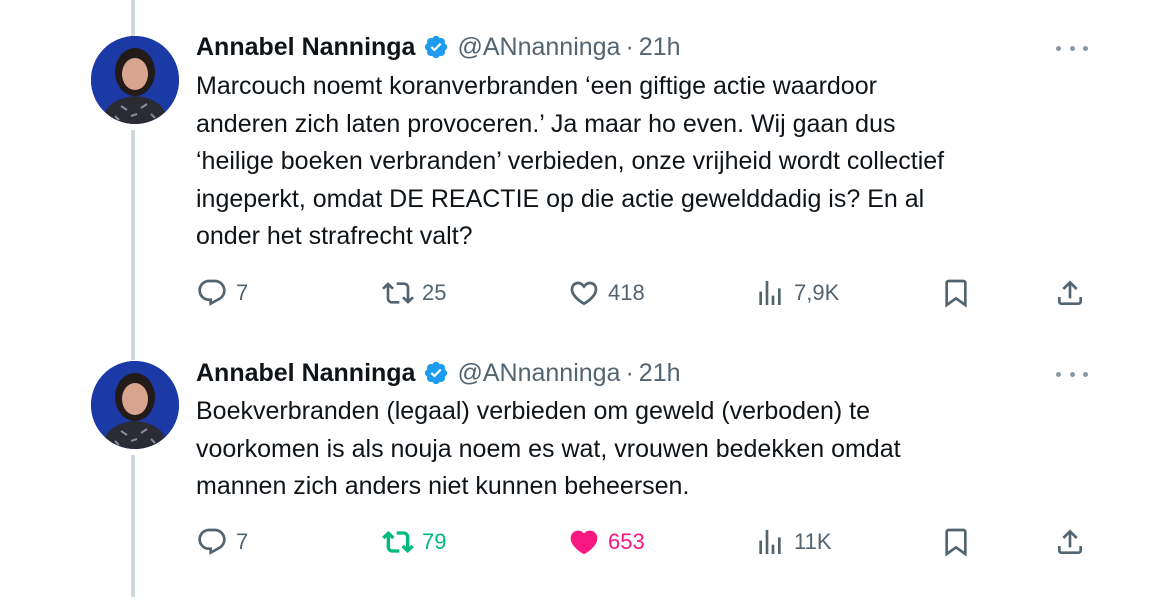  What do you see at coordinates (626, 541) in the screenshot?
I see `like-count: 653` at bounding box center [626, 541].